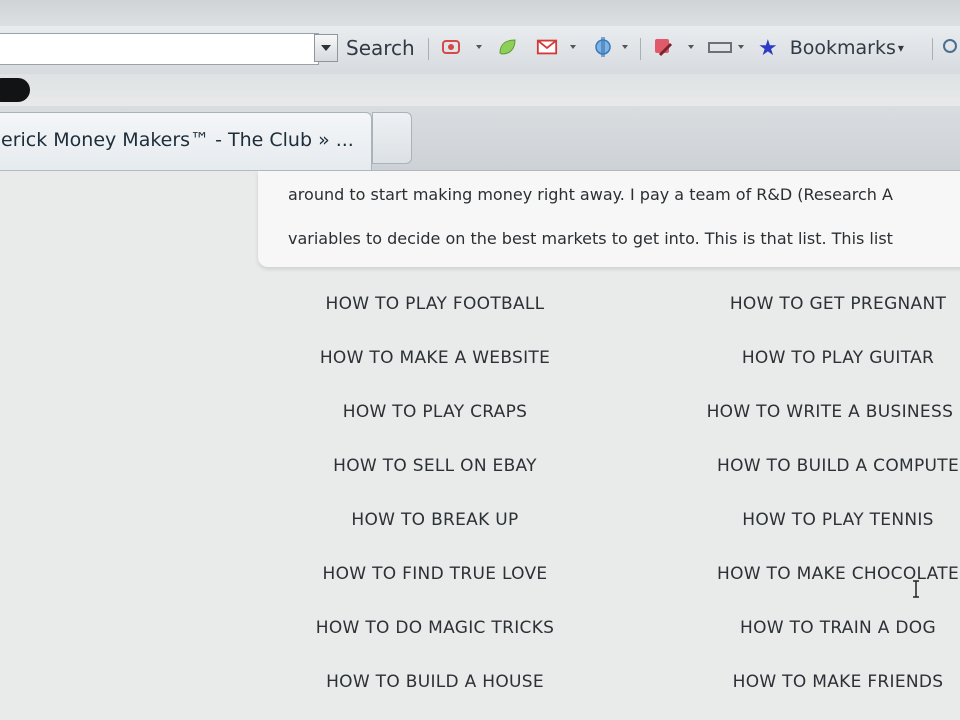 The width and height of the screenshot is (960, 720). I want to click on title-strip, so click(480, 13).